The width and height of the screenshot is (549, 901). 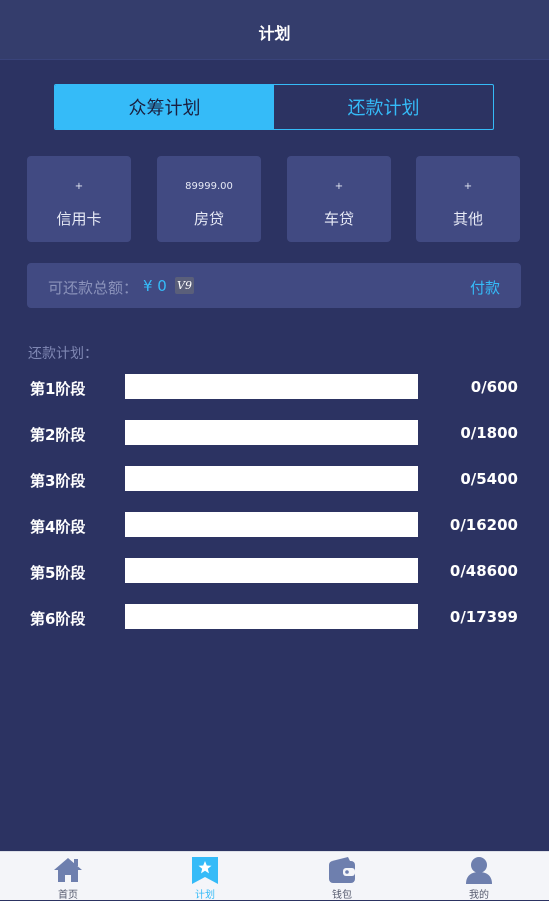 I want to click on page-title: 计划, so click(x=274, y=33).